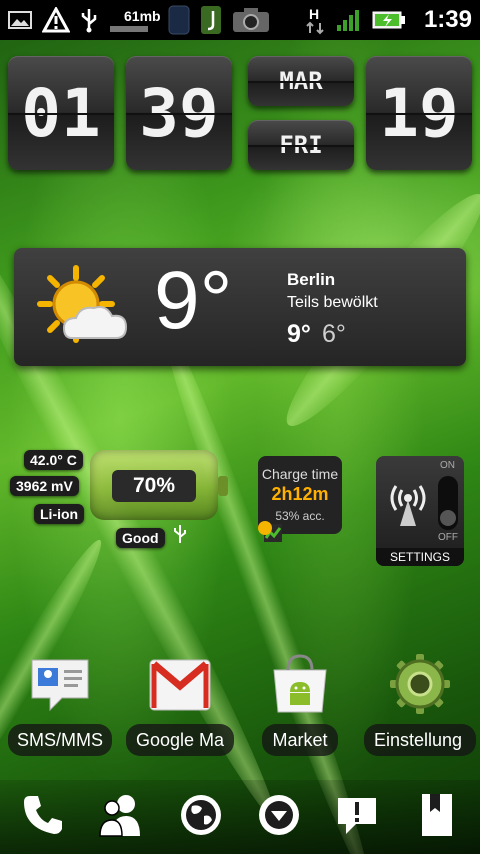 This screenshot has width=480, height=854. What do you see at coordinates (448, 503) in the screenshot?
I see `toggle-switch` at bounding box center [448, 503].